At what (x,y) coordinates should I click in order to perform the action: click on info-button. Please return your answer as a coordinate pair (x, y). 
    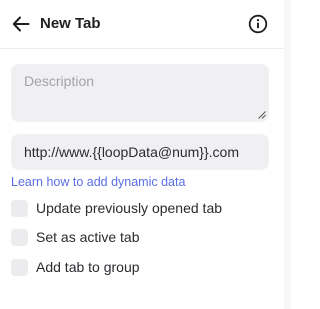
    Looking at the image, I should click on (258, 24).